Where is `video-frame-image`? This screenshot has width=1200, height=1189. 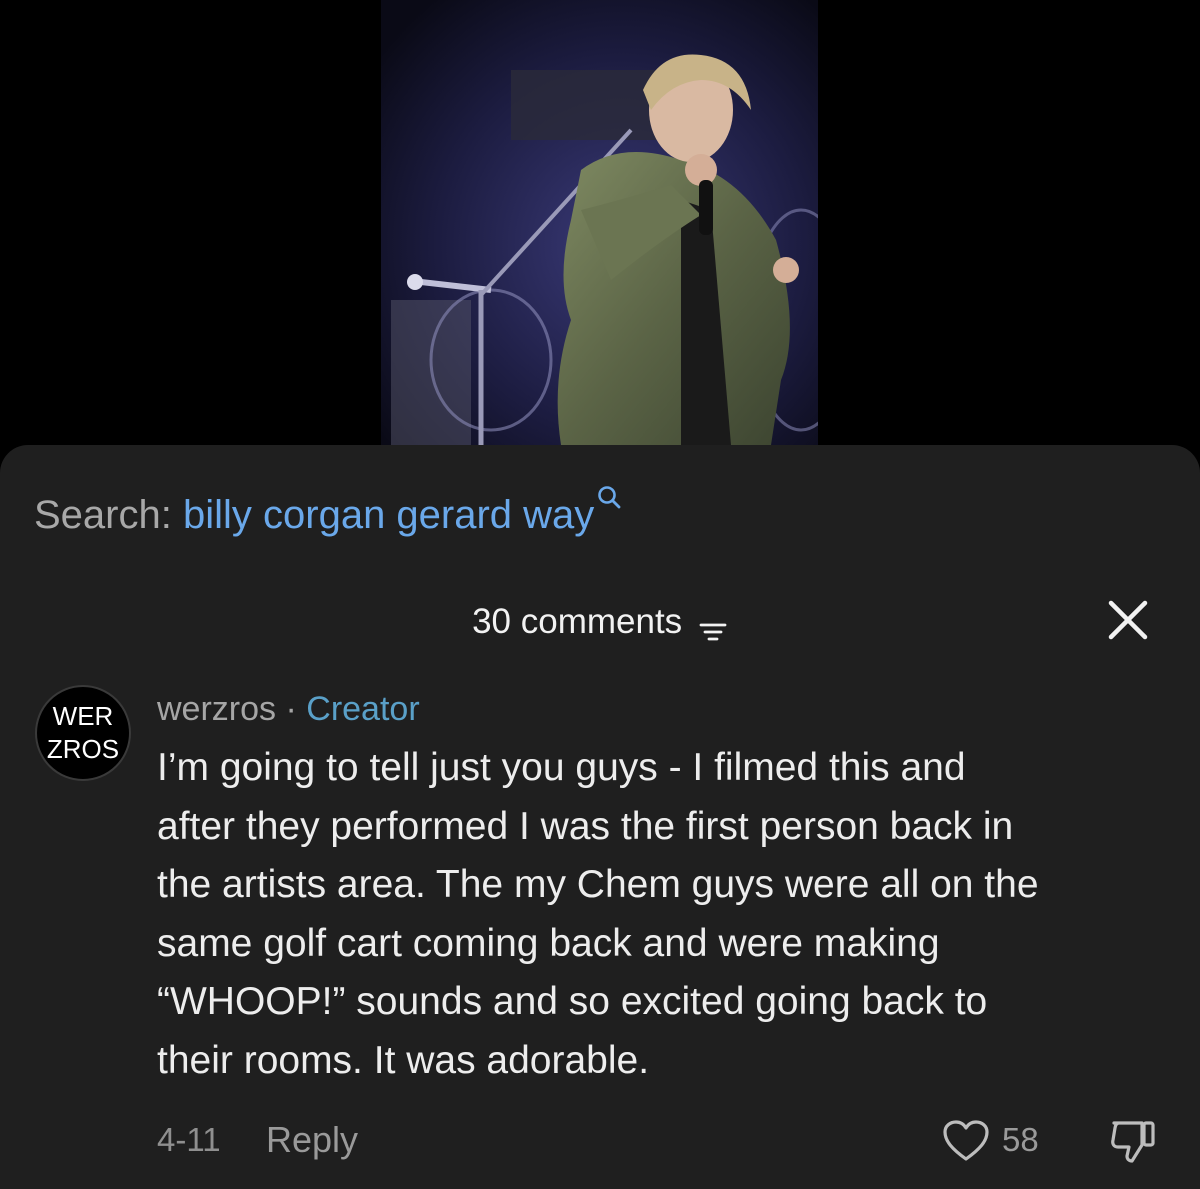
video-frame-image is located at coordinates (599, 222).